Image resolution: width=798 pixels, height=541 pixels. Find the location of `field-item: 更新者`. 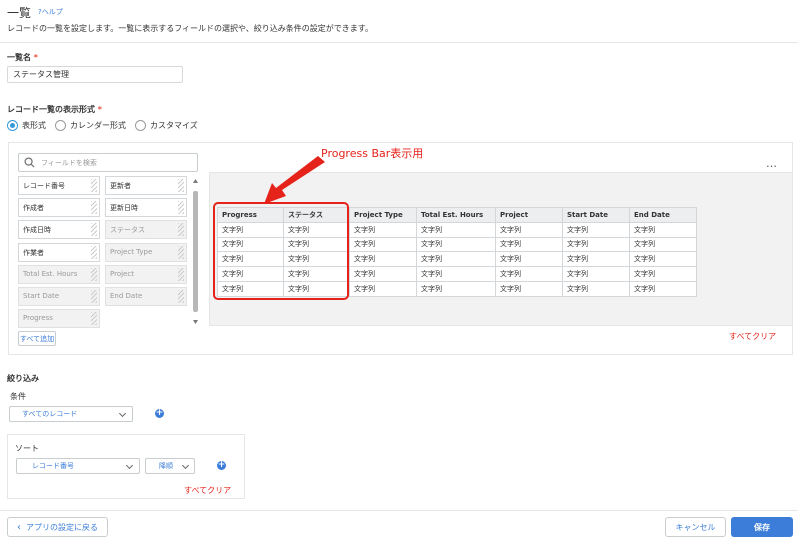

field-item: 更新者 is located at coordinates (146, 185).